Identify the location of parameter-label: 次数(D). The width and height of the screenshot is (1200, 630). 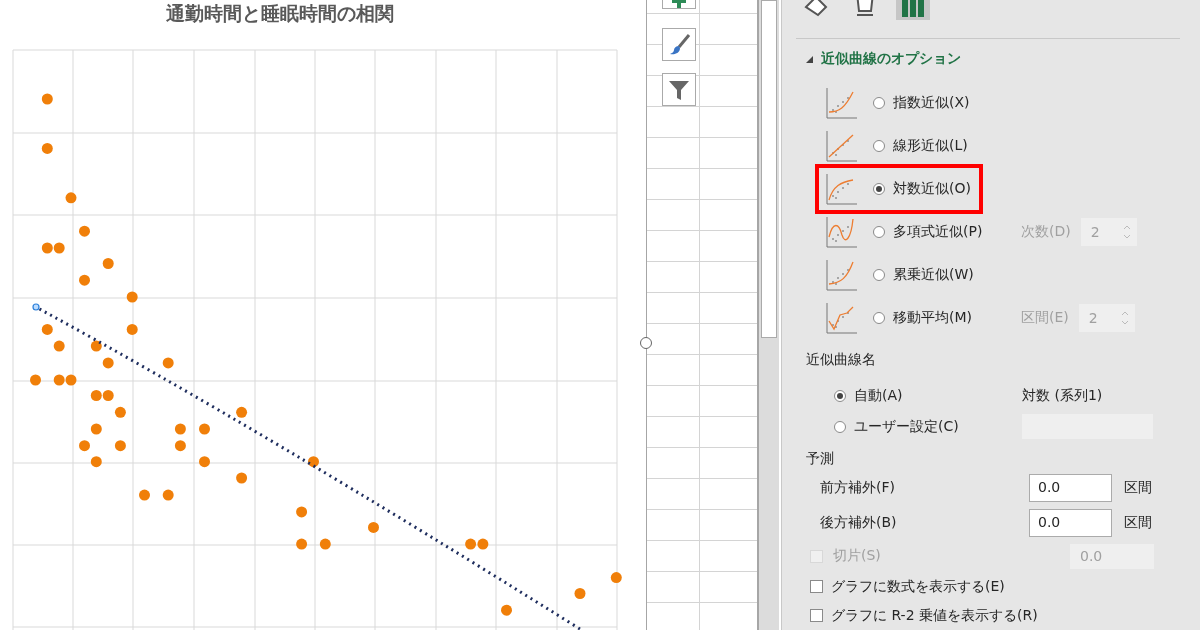
(1046, 231).